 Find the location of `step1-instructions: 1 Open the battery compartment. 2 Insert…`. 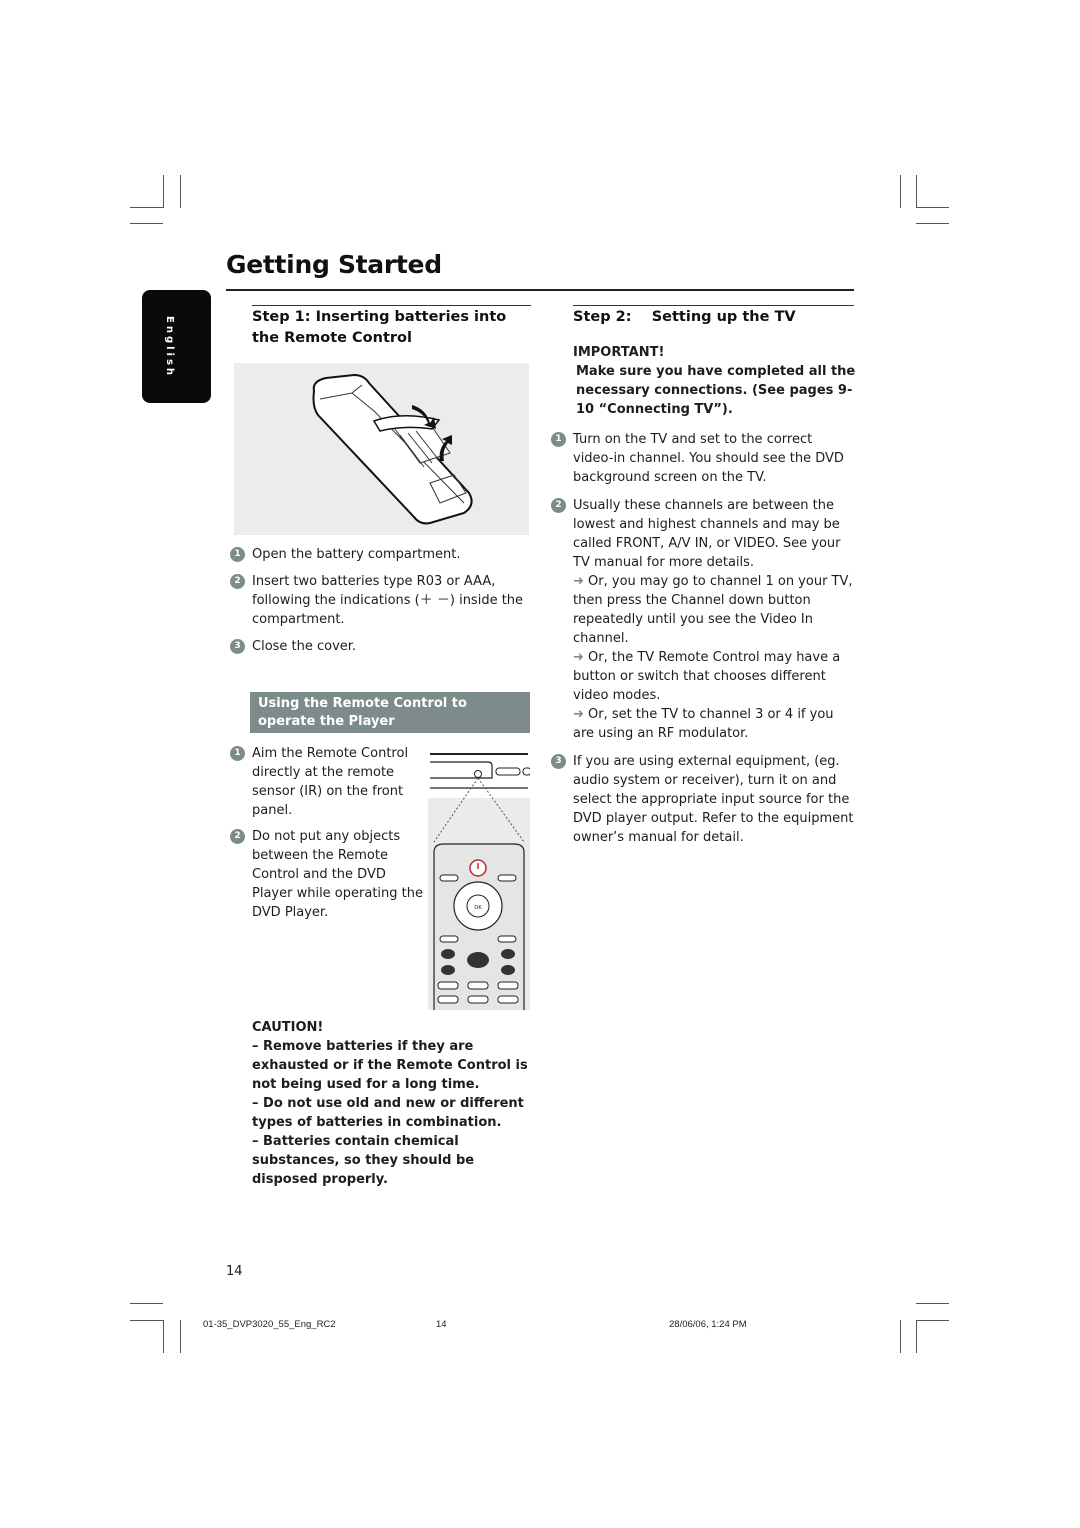

step1-instructions: 1 Open the battery compartment. 2 Insert… is located at coordinates (380, 604).